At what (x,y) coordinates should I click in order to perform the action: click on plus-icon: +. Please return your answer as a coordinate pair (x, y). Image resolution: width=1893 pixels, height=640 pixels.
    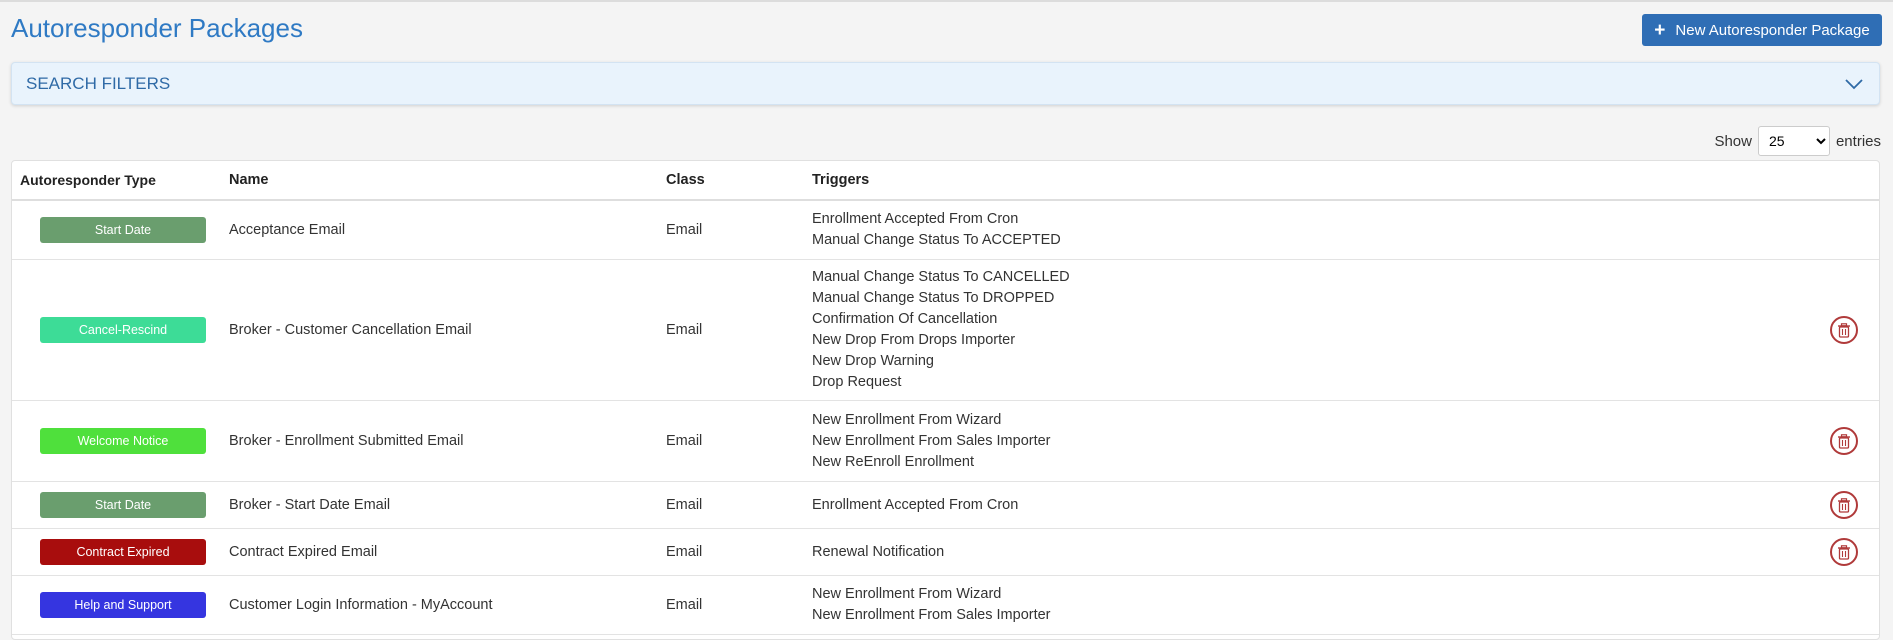
    Looking at the image, I should click on (1660, 30).